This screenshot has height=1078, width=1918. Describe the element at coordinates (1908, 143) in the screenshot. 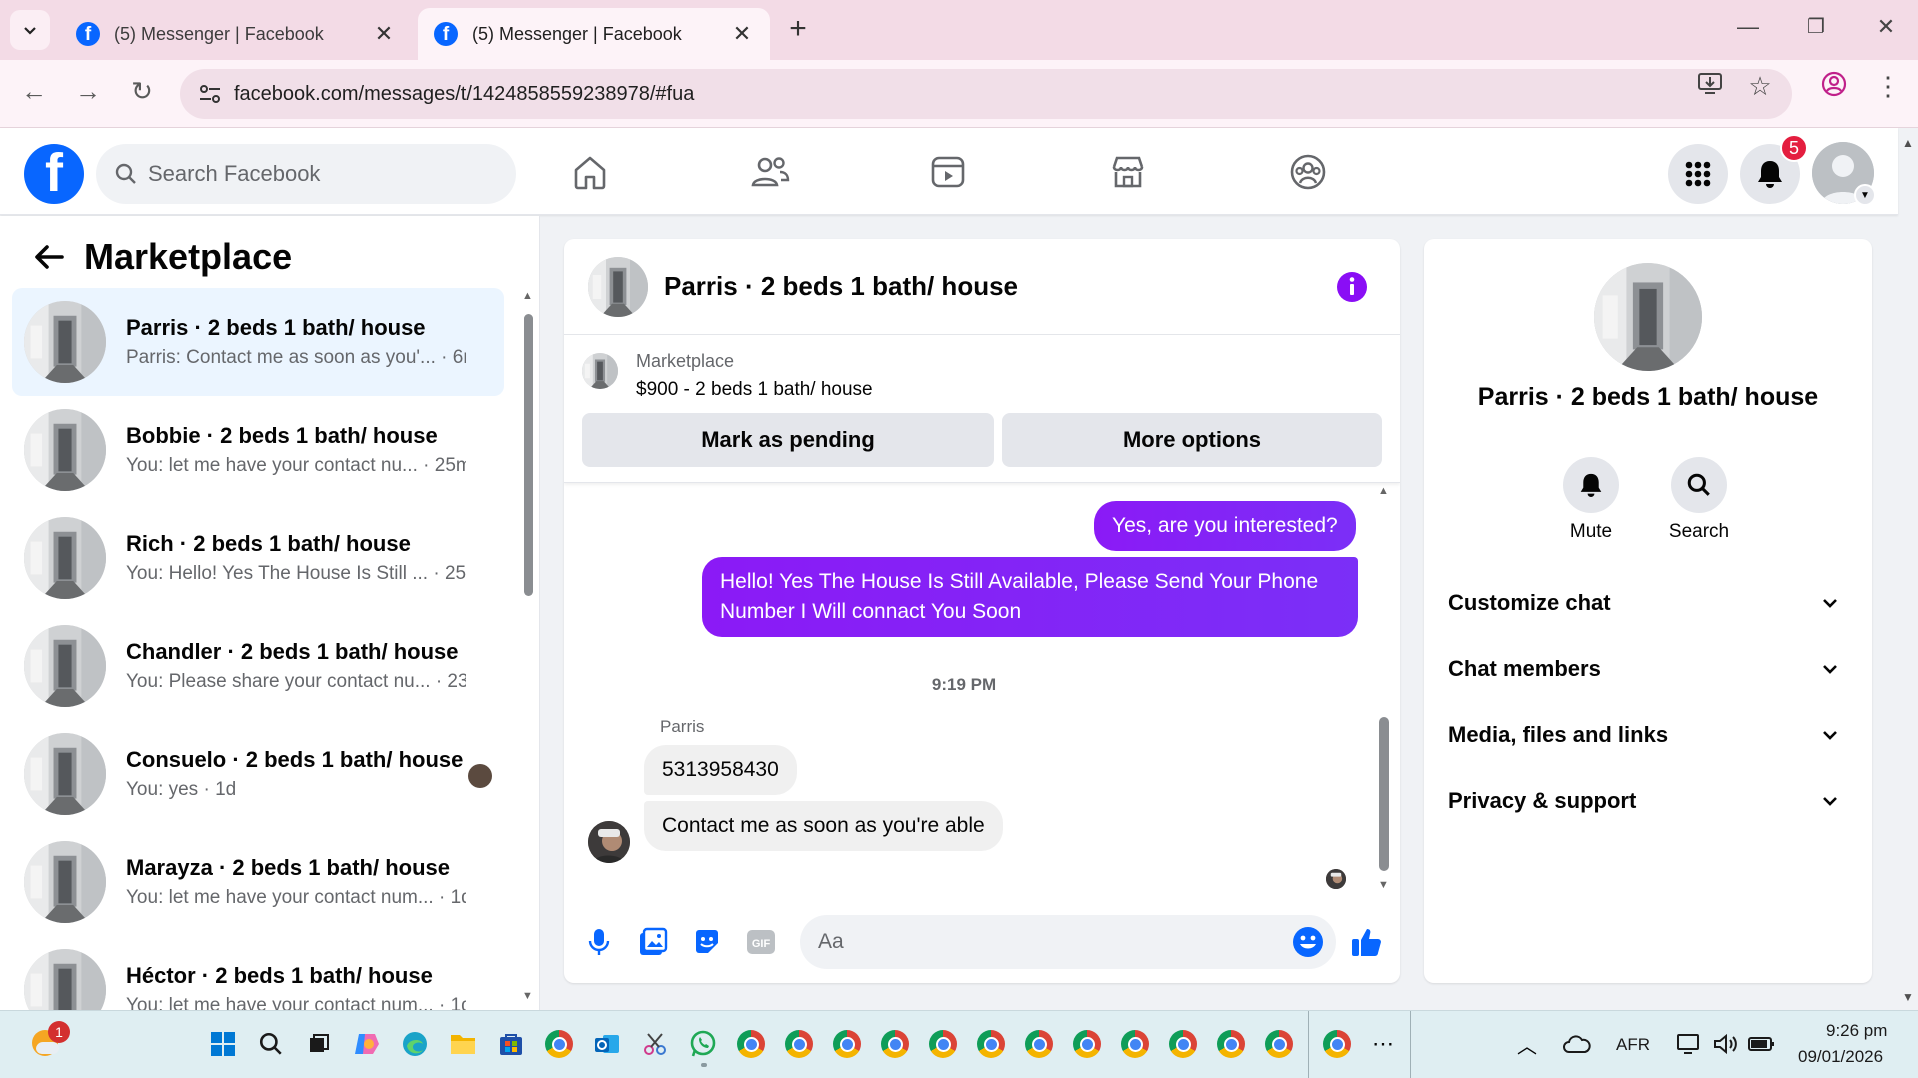

I see `page-scroll-up-icon: ▲` at that location.